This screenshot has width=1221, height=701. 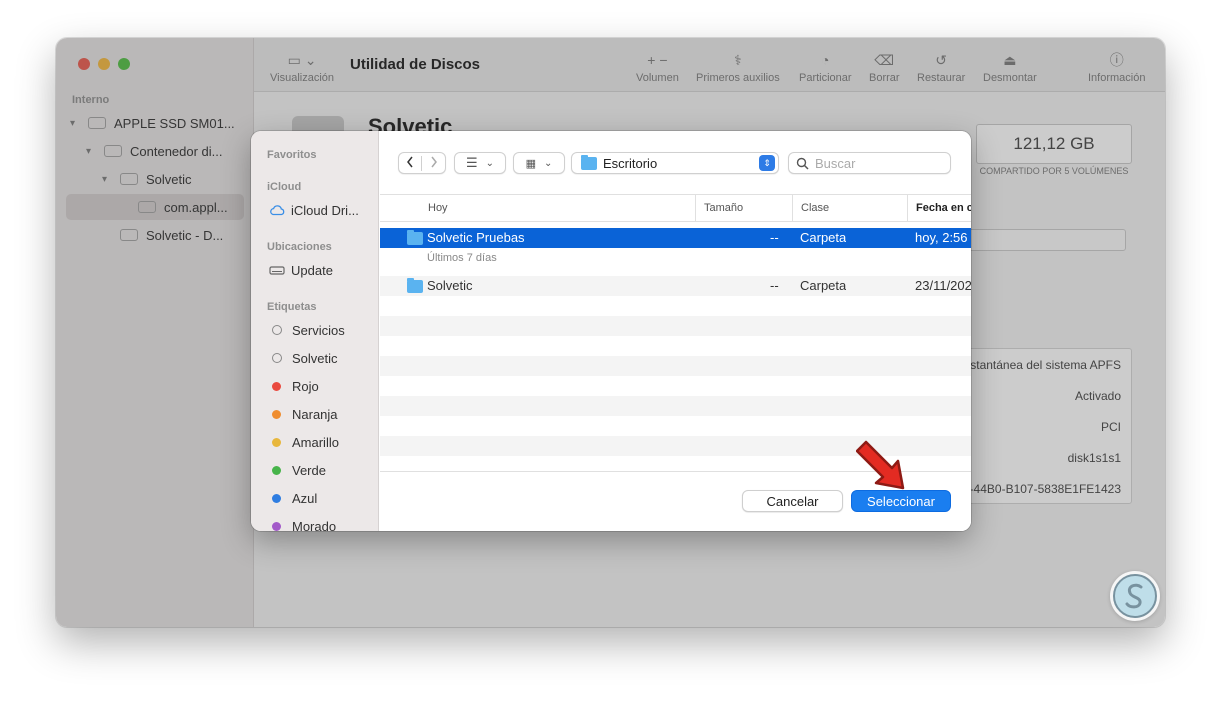 I want to click on tag-item: Verde, so click(x=297, y=470).